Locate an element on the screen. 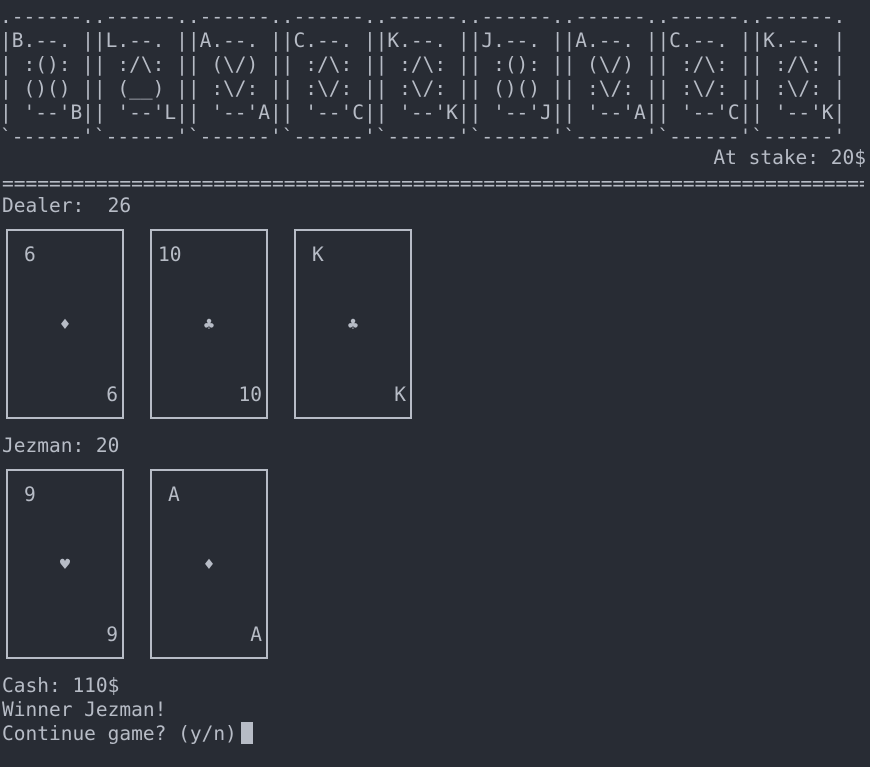  cash-balance: Cash: 110$ is located at coordinates (61, 685).